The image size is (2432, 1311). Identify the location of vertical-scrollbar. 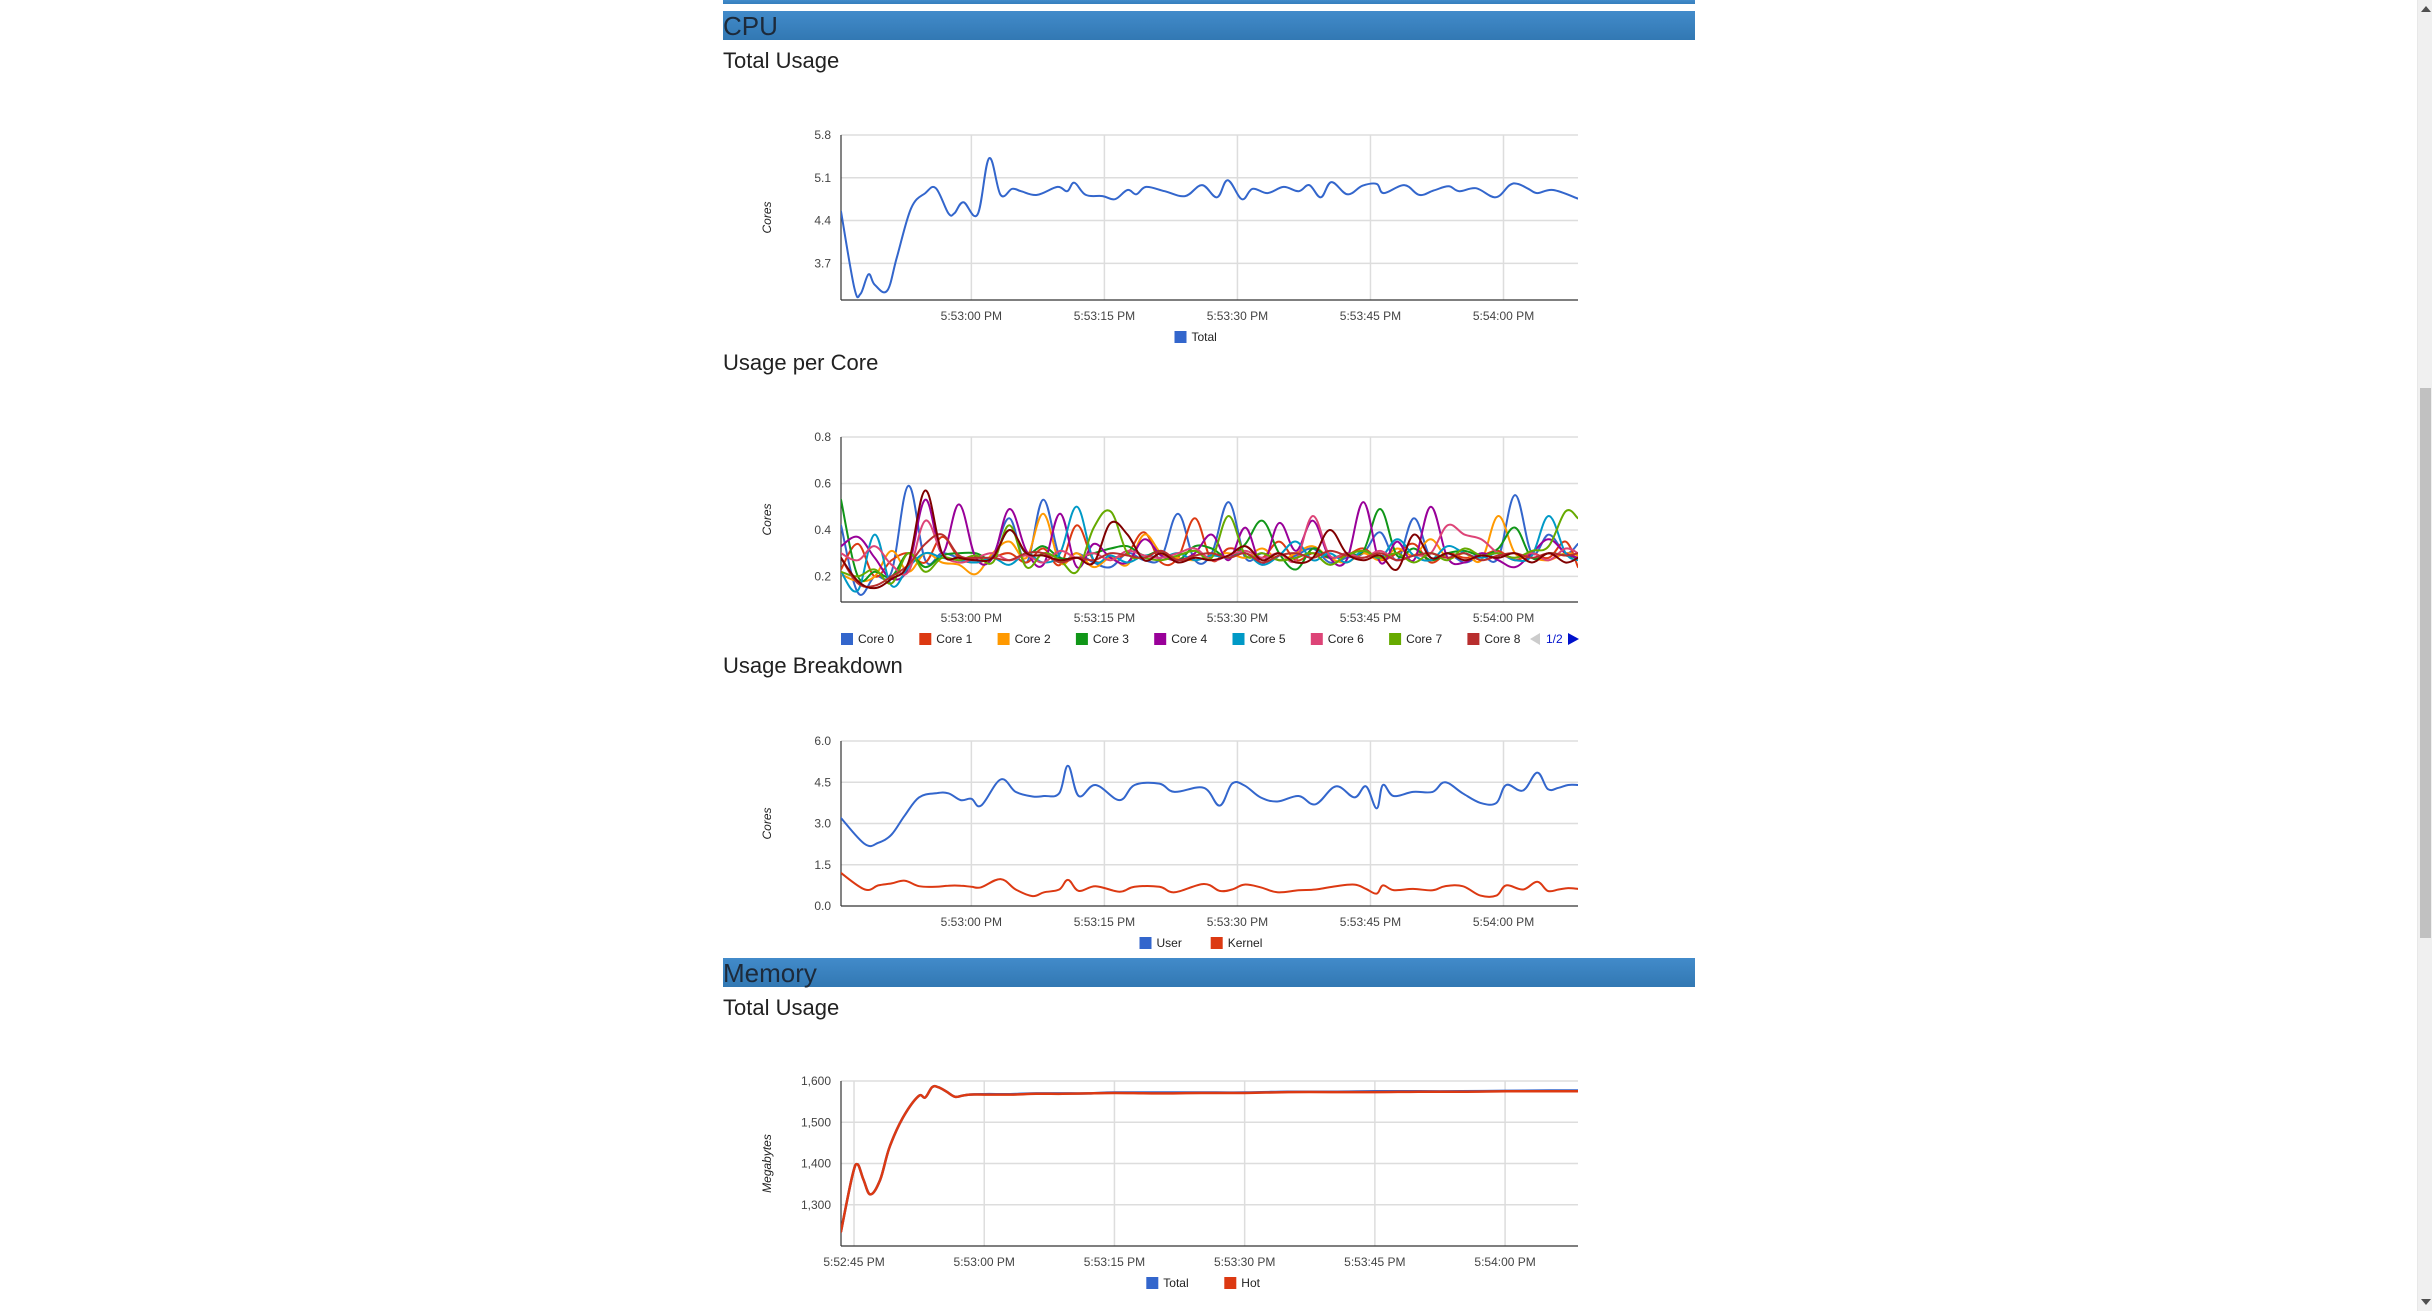
(2424, 655).